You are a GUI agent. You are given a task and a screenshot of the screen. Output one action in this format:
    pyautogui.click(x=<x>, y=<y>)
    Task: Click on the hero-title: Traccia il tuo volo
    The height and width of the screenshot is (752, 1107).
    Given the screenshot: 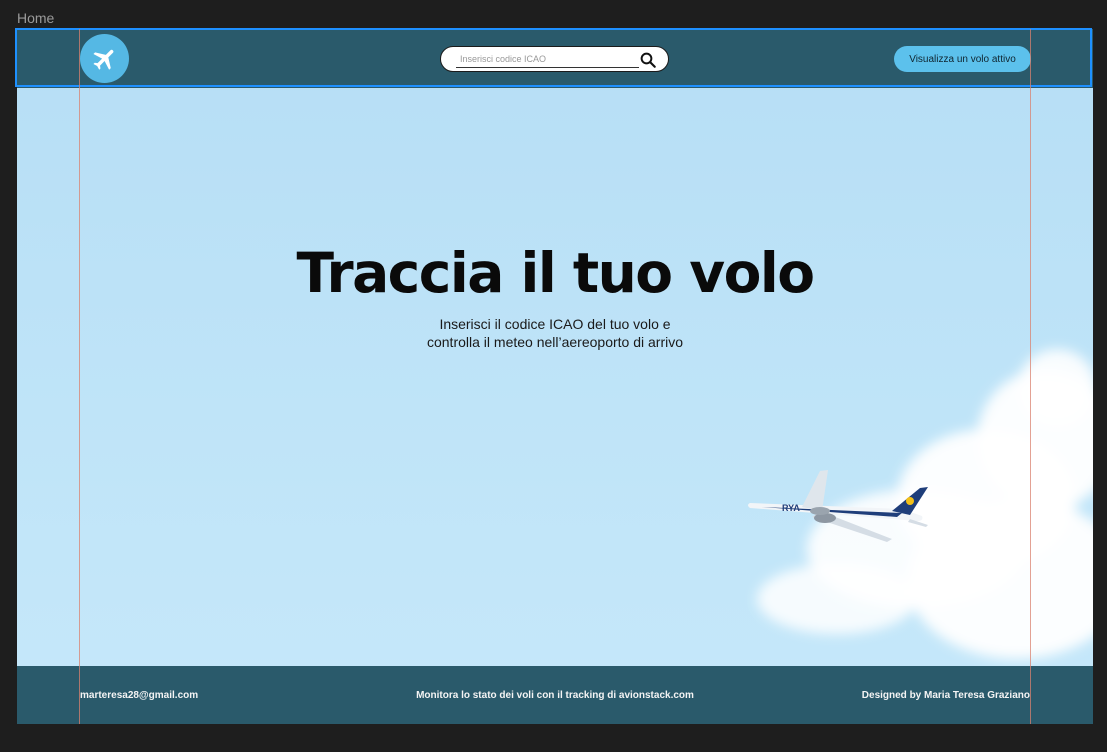 What is the action you would take?
    pyautogui.click(x=555, y=273)
    